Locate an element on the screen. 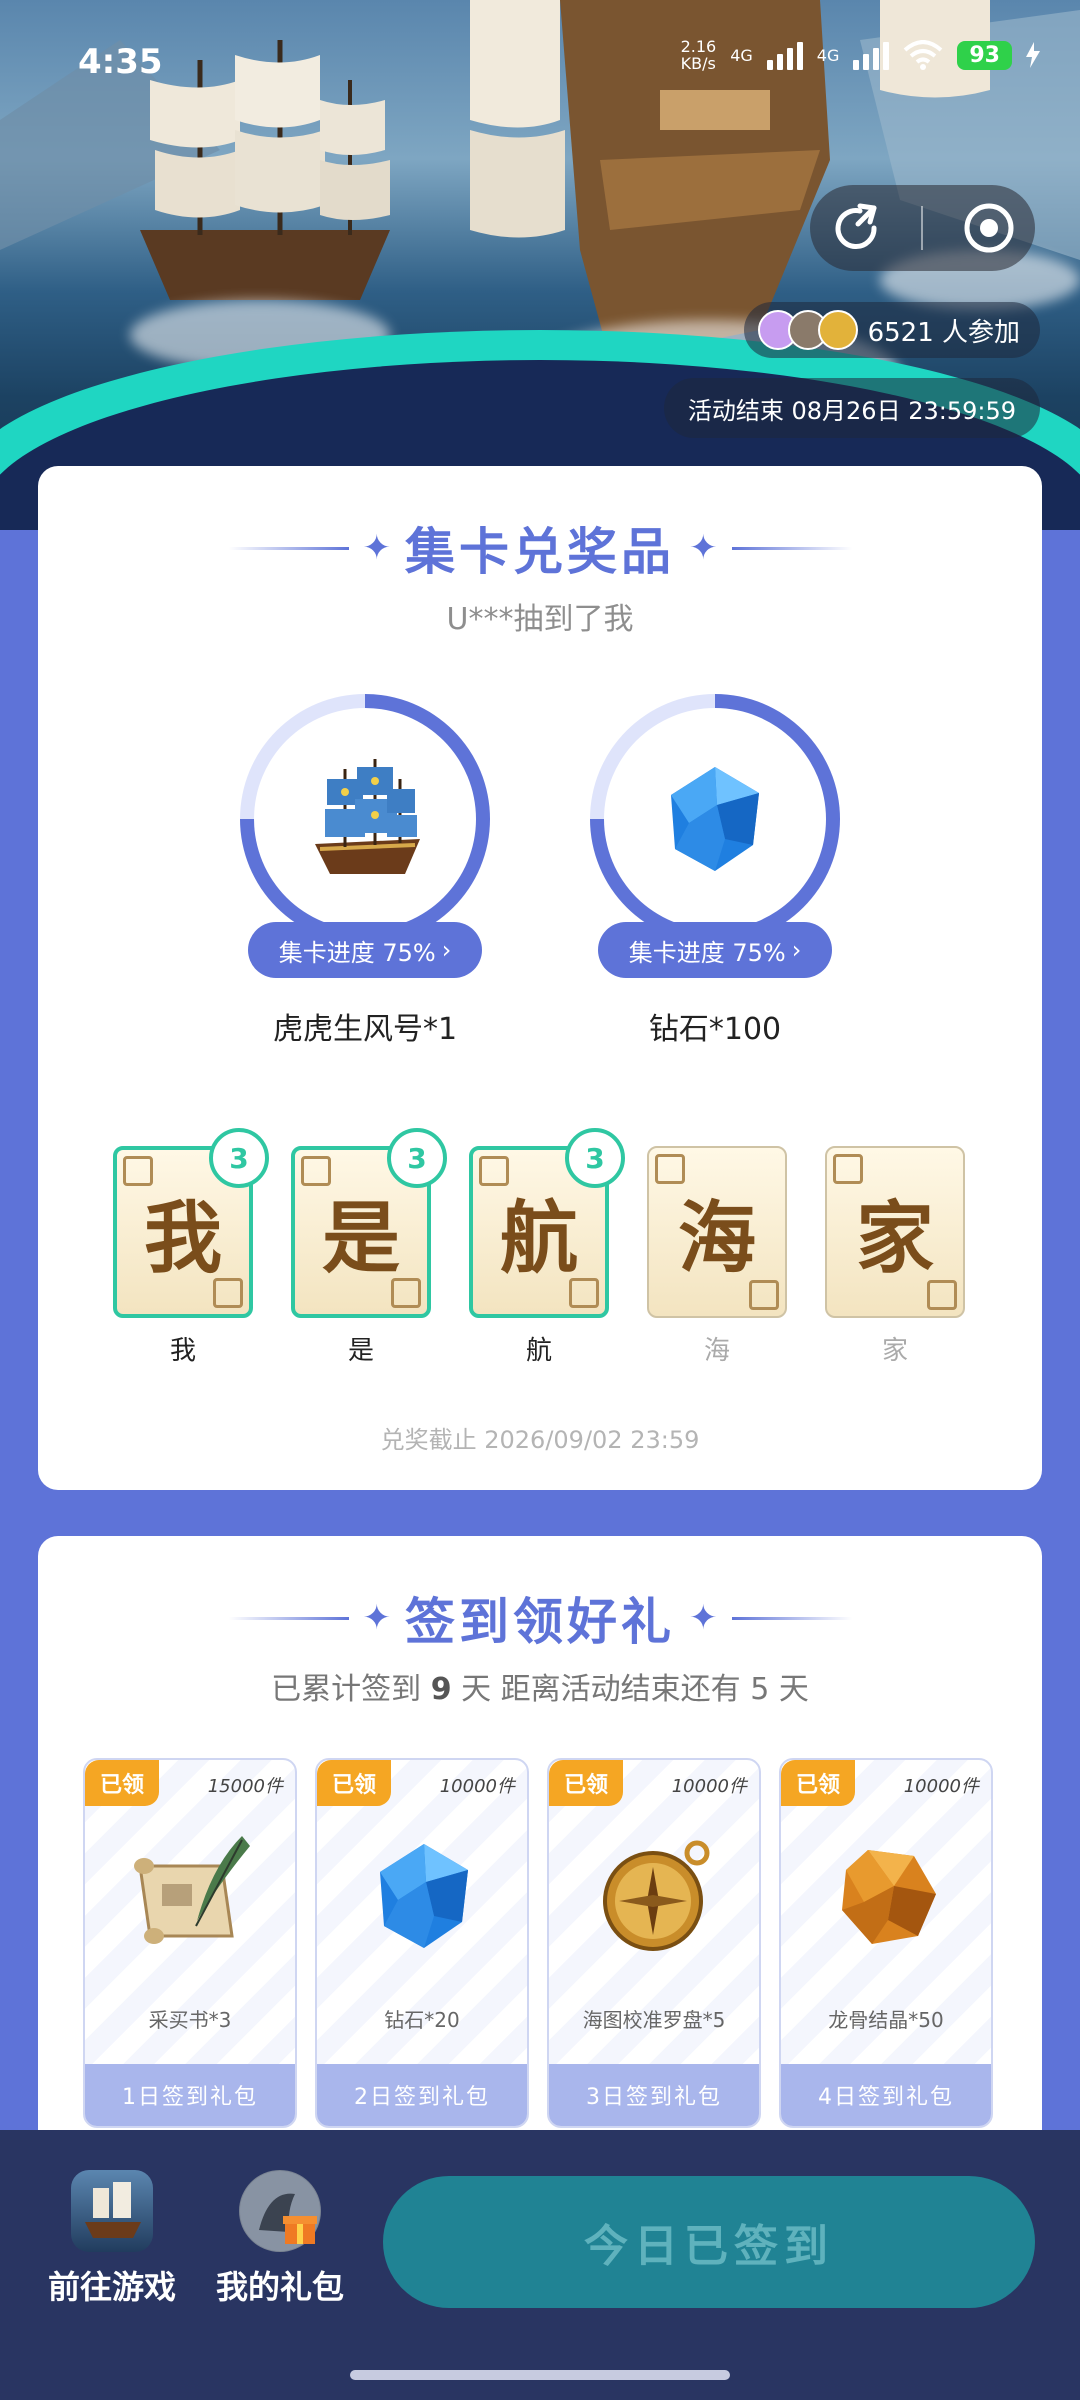 This screenshot has width=1080, height=2400. section-title-collect: ✦ 集卡兑奖品 ✦ is located at coordinates (540, 548).